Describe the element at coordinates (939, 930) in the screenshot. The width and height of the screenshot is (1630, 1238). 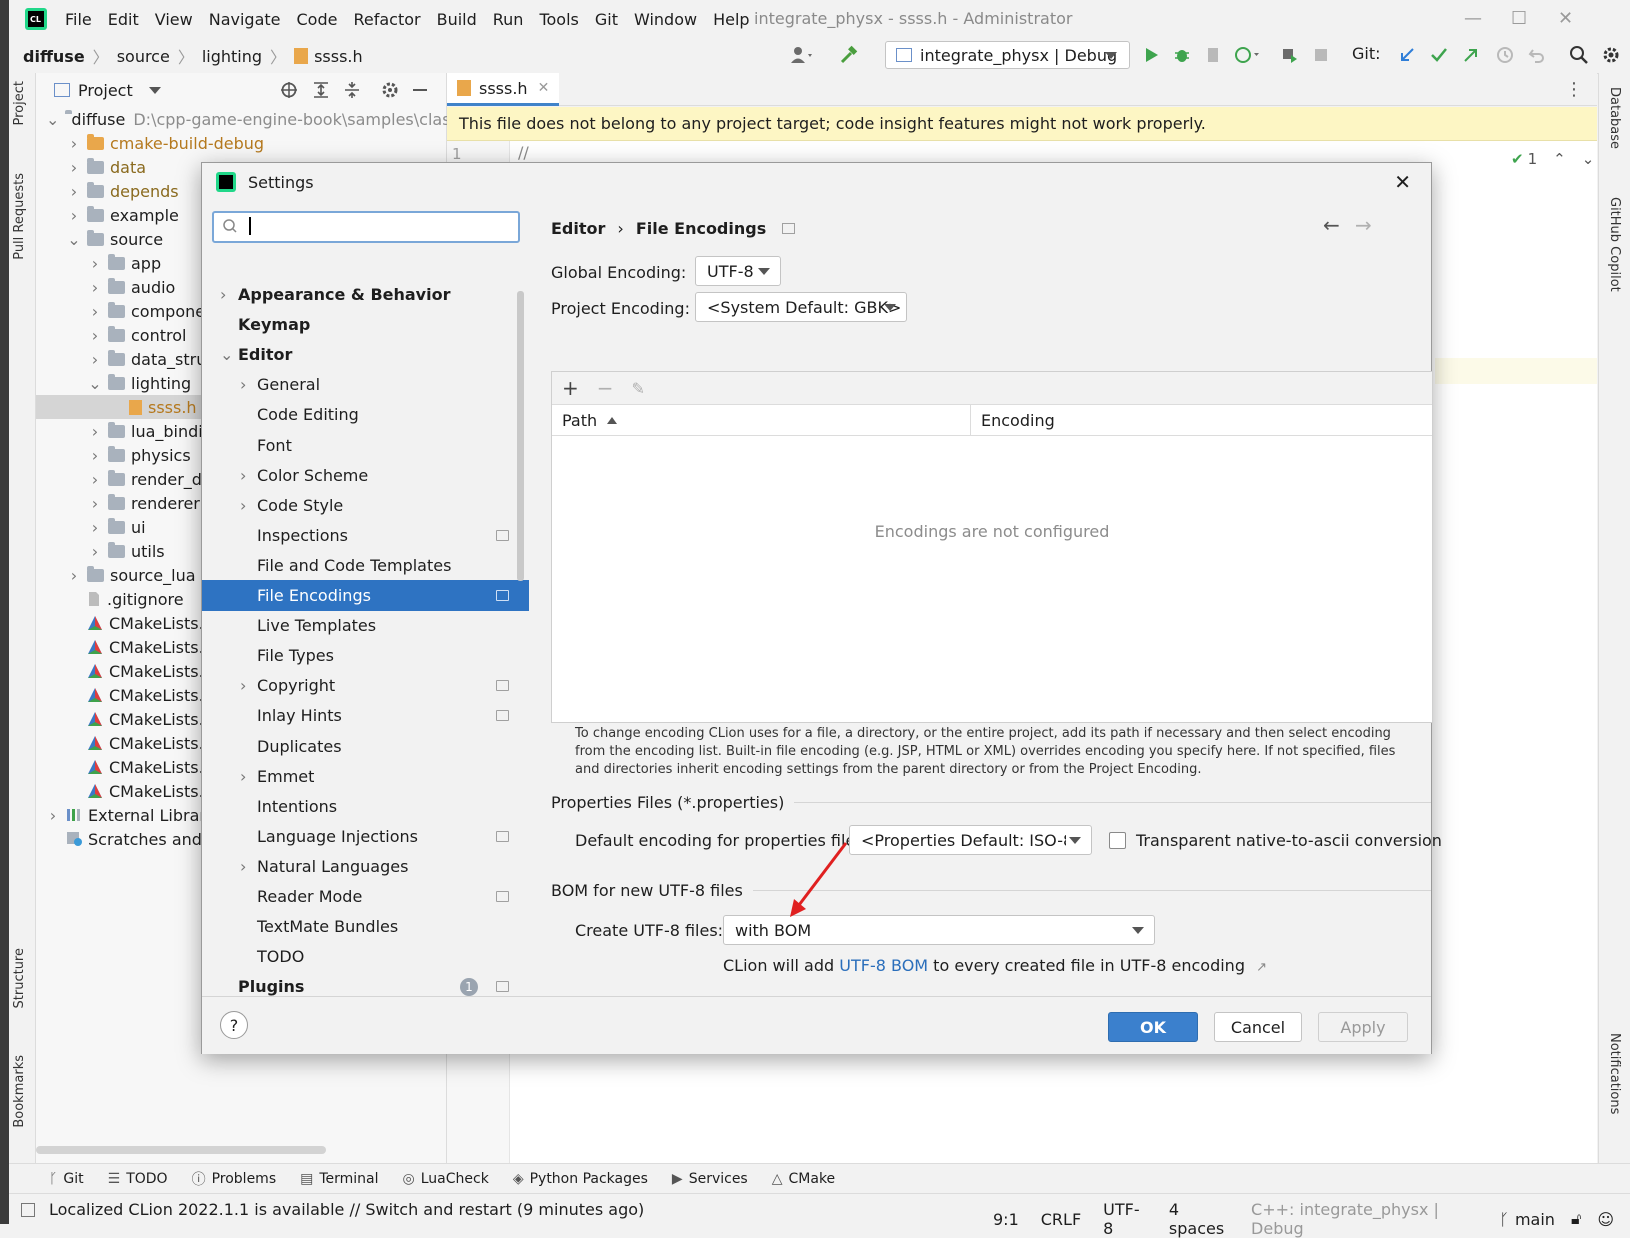
I see `create-utf8-select: with BOM` at that location.